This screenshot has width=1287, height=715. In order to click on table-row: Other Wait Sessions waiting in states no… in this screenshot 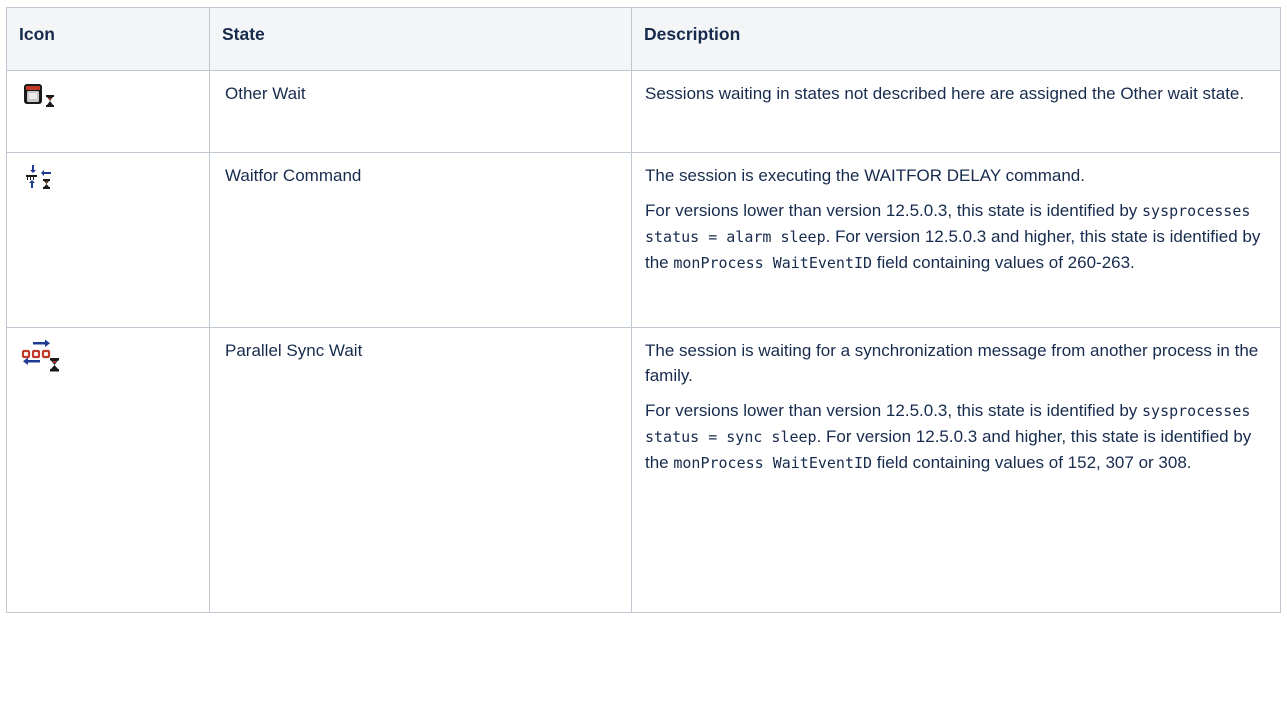, I will do `click(643, 111)`.